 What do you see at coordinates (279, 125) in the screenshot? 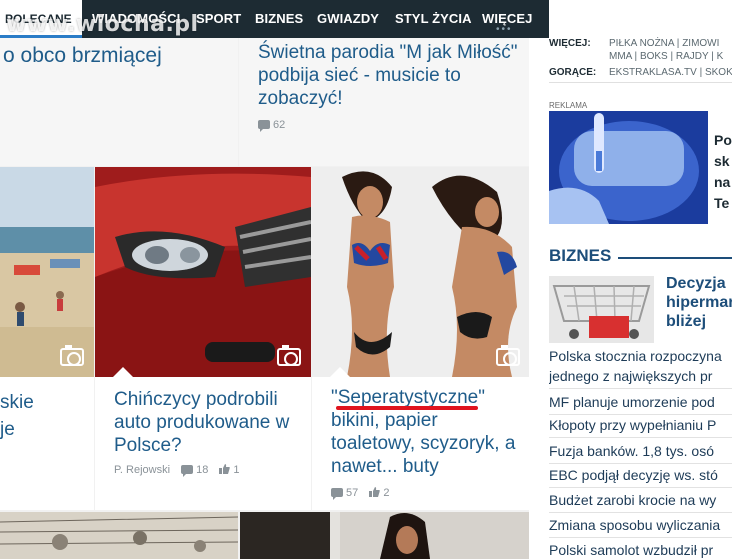
I see `comment-count-value: 62` at bounding box center [279, 125].